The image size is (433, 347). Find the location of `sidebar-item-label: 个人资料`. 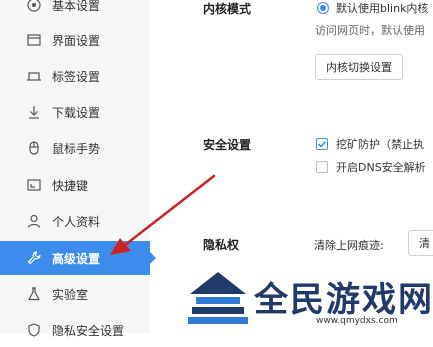

sidebar-item-label: 个人资料 is located at coordinates (76, 221).